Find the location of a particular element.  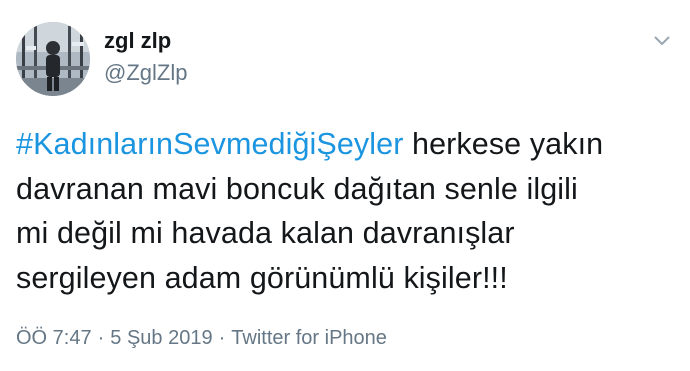

avatar is located at coordinates (53, 59).